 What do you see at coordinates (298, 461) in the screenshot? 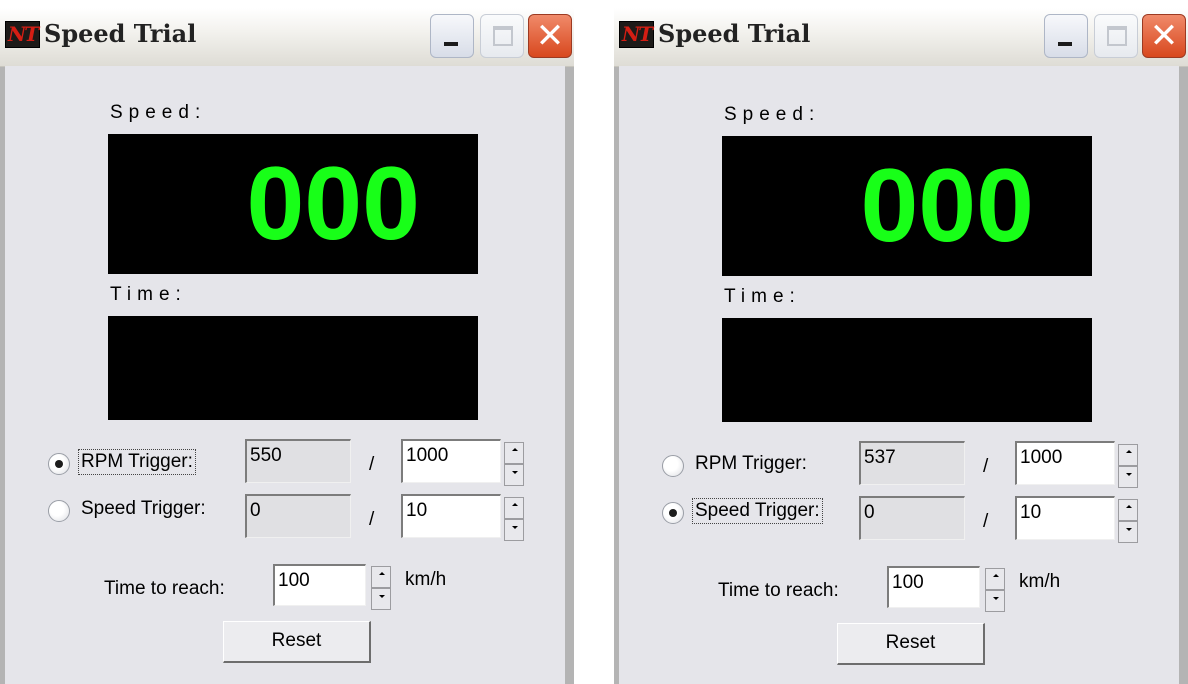
I see `rpm-current-field: 550` at bounding box center [298, 461].